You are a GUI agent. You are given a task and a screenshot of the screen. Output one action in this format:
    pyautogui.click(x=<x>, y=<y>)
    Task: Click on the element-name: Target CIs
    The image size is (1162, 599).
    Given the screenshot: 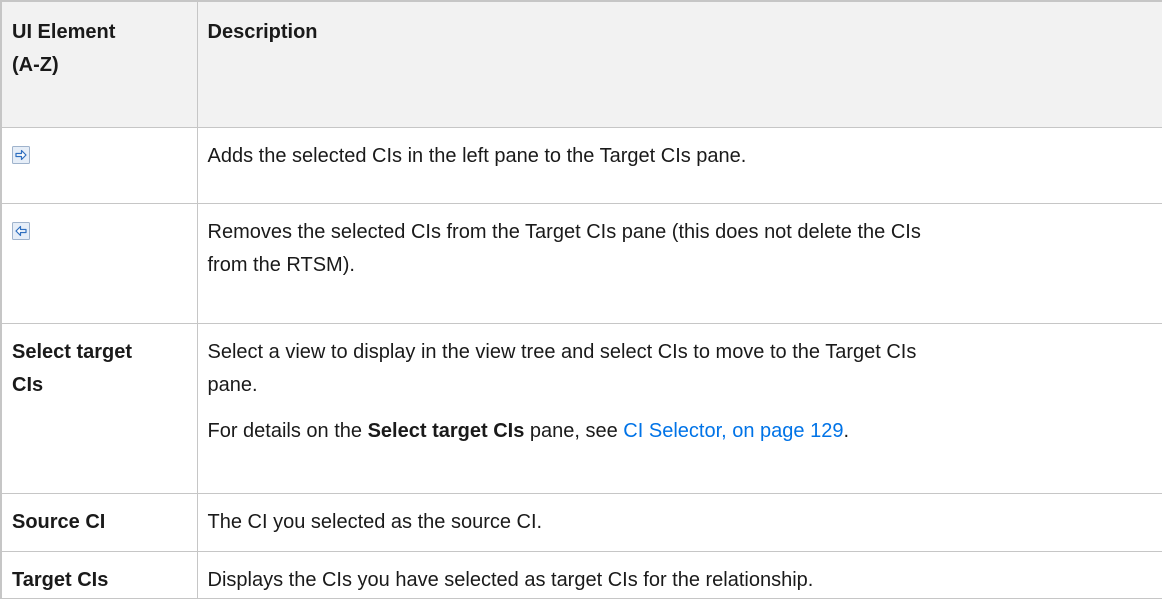 What is the action you would take?
    pyautogui.click(x=99, y=574)
    